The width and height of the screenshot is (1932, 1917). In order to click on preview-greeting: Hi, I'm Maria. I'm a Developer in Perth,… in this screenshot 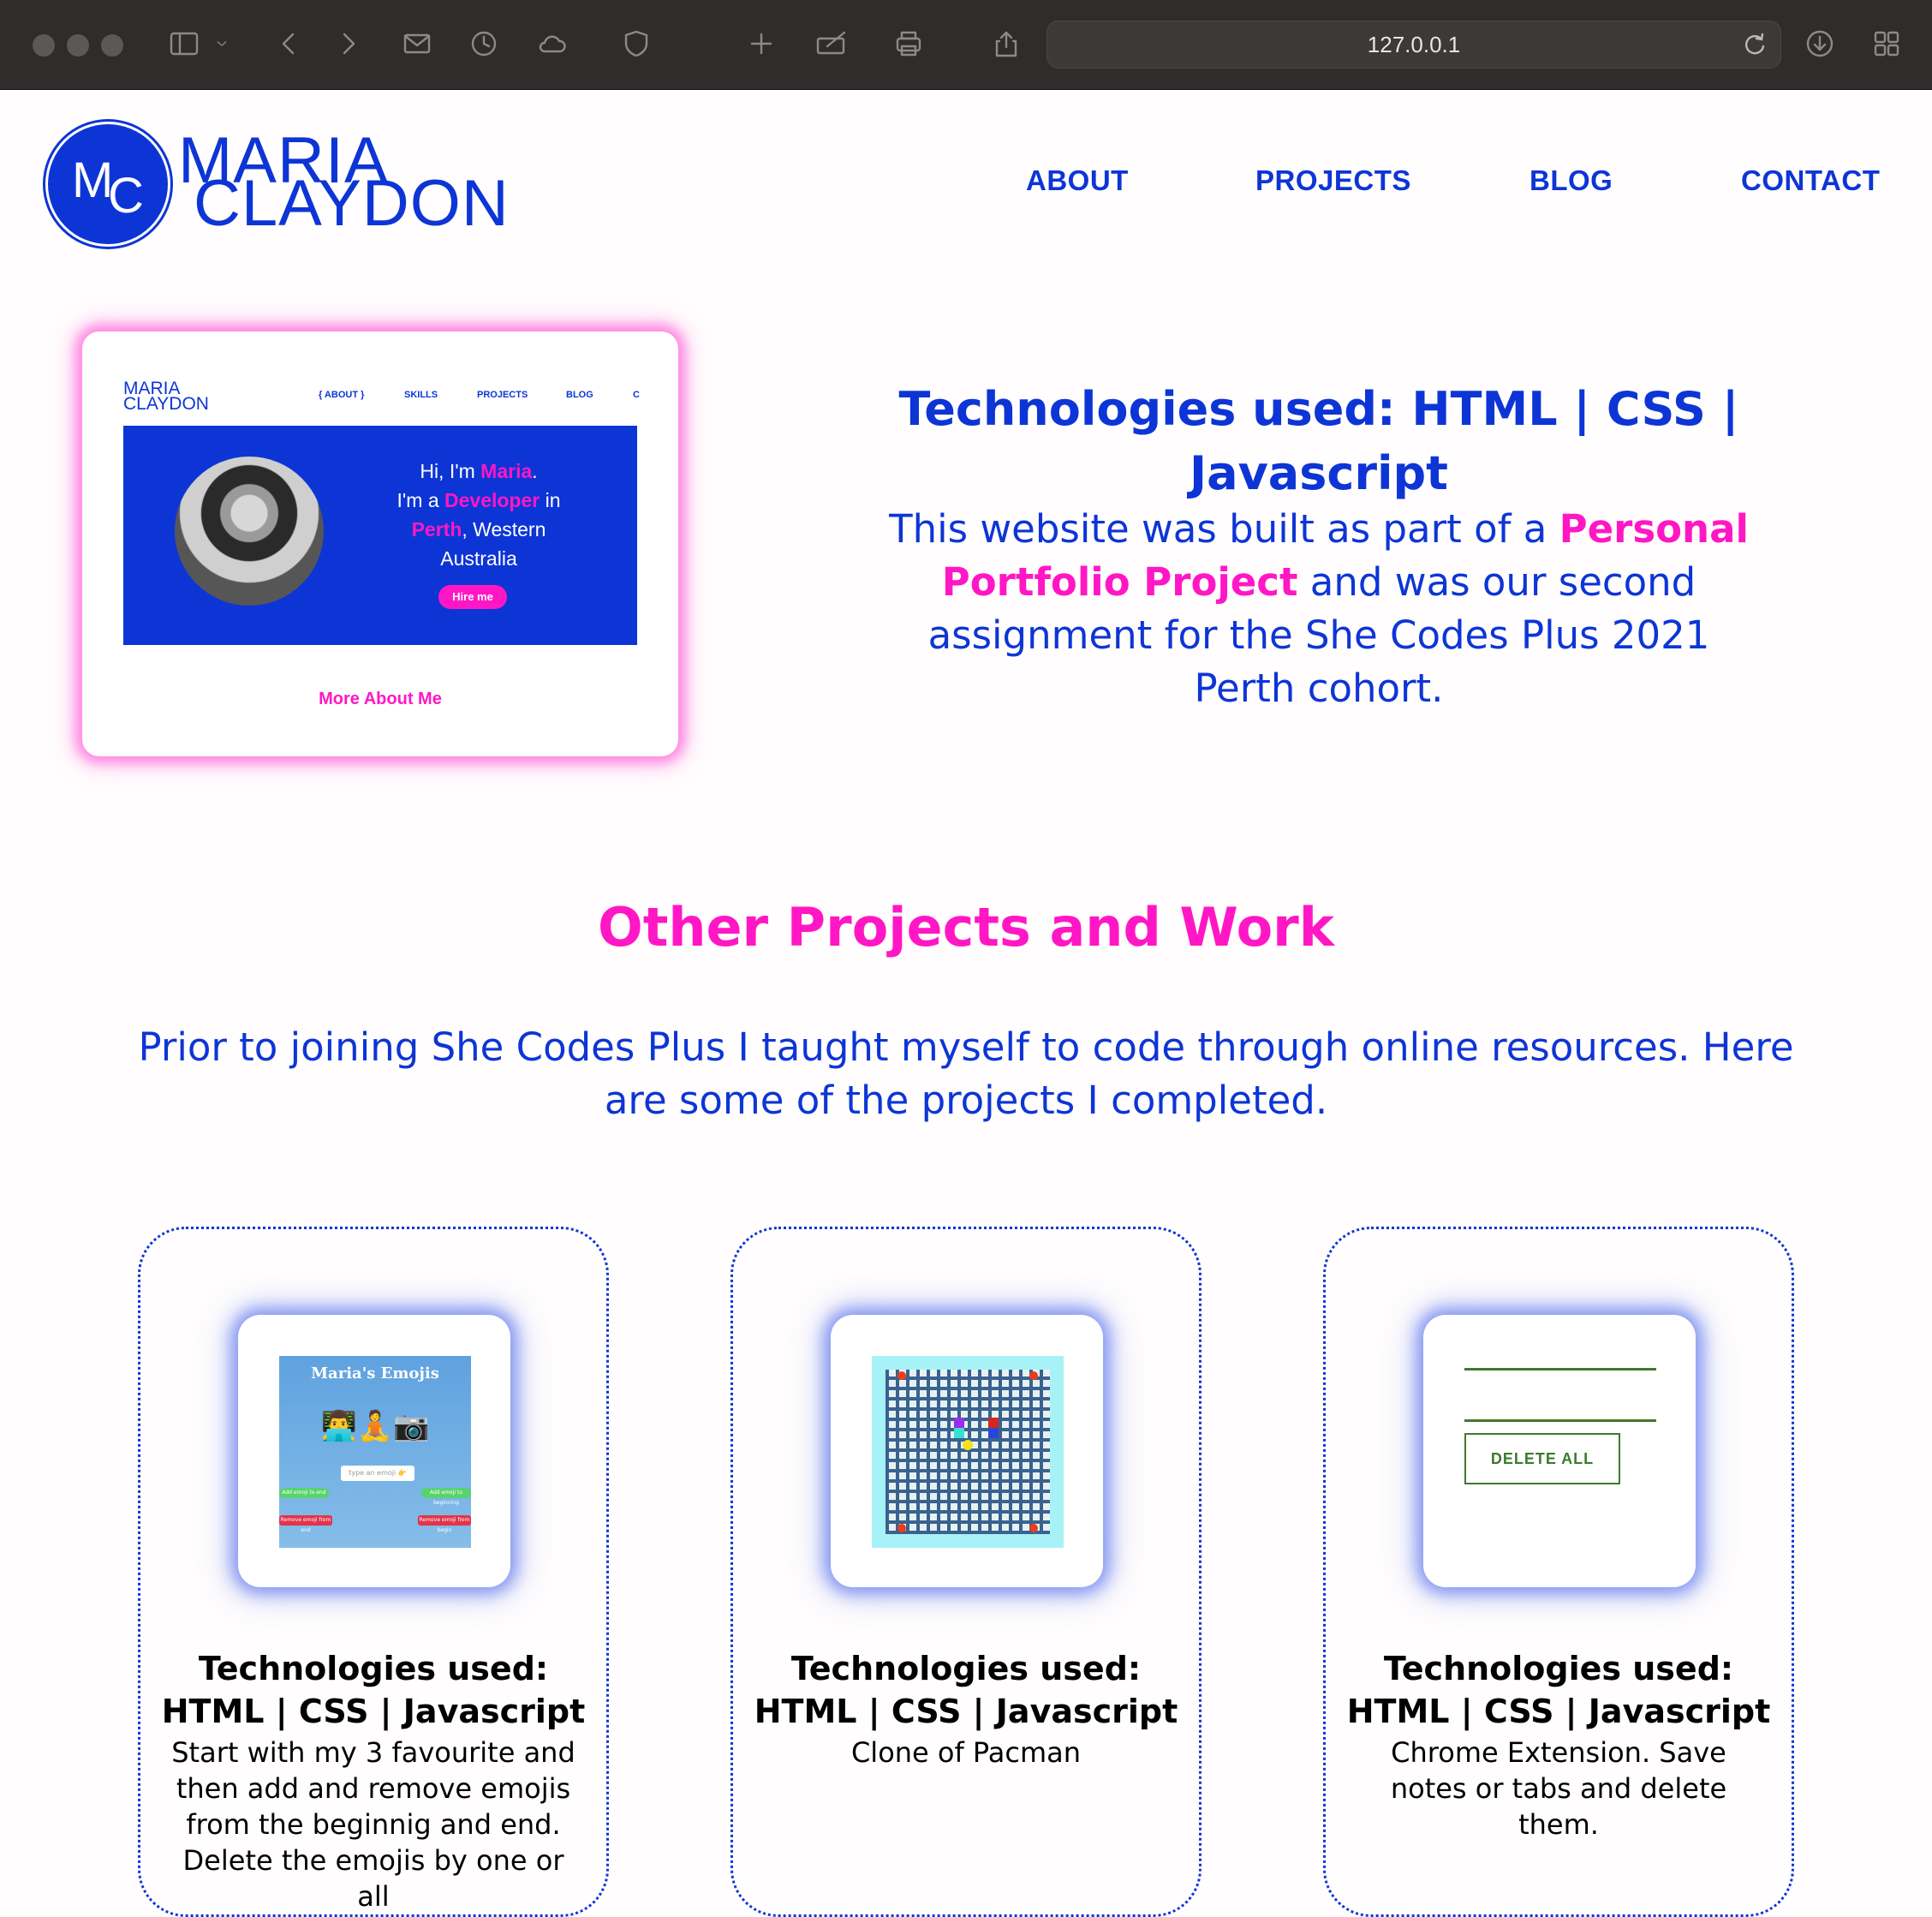, I will do `click(479, 515)`.